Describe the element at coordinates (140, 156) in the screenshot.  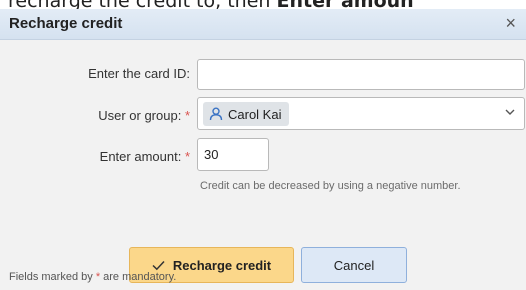
I see `amount-label-text: Enter amount:` at that location.